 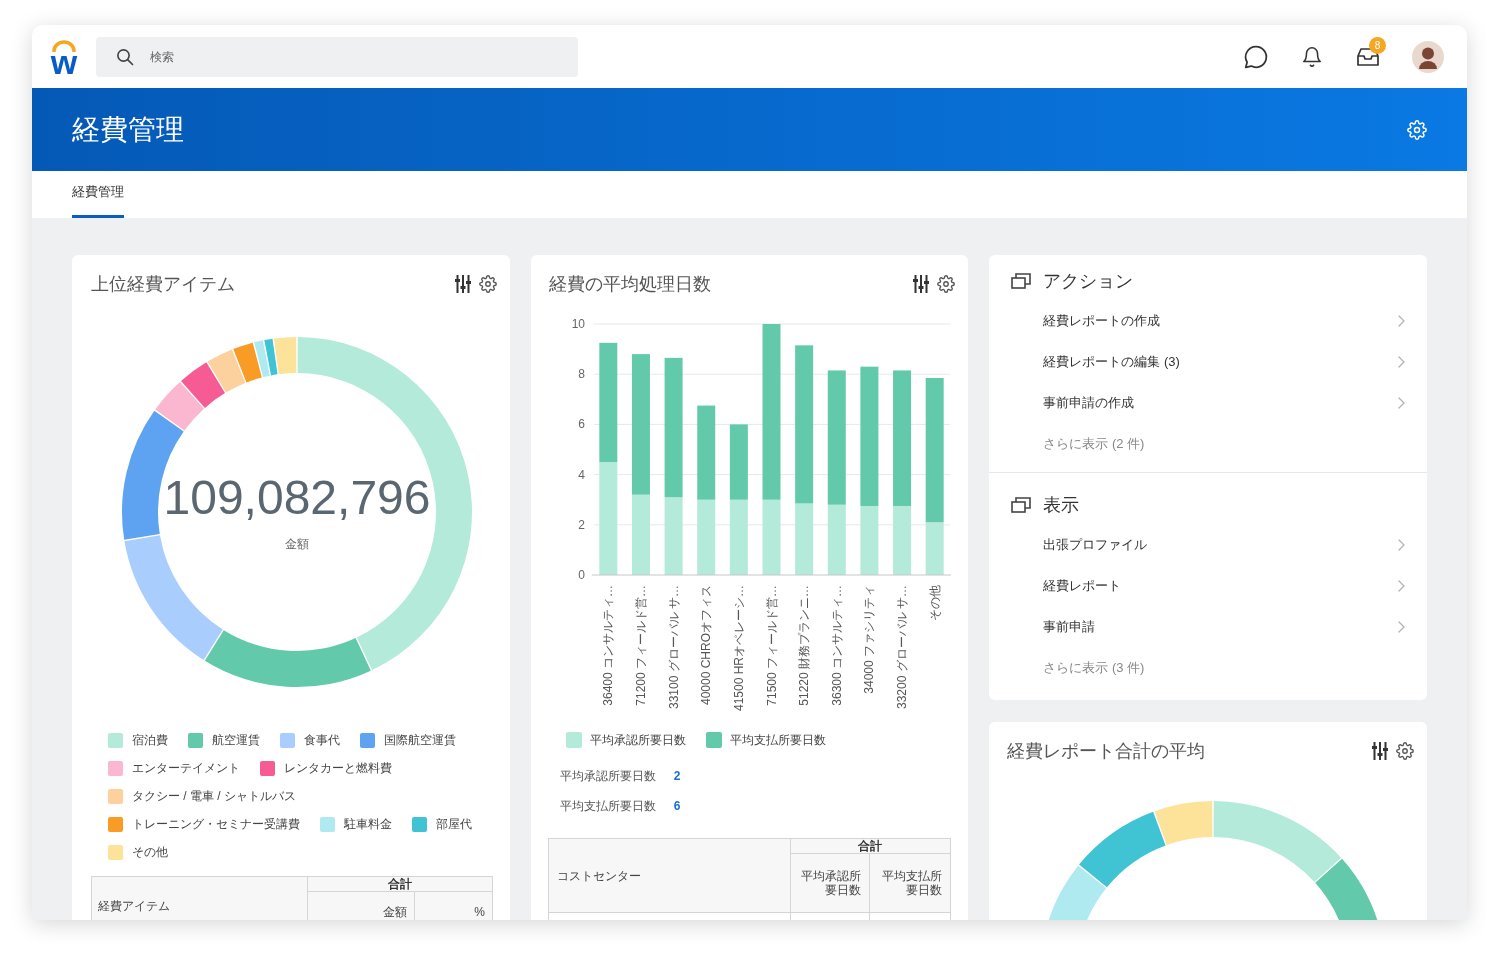 What do you see at coordinates (1312, 56) in the screenshot?
I see `bell-icon` at bounding box center [1312, 56].